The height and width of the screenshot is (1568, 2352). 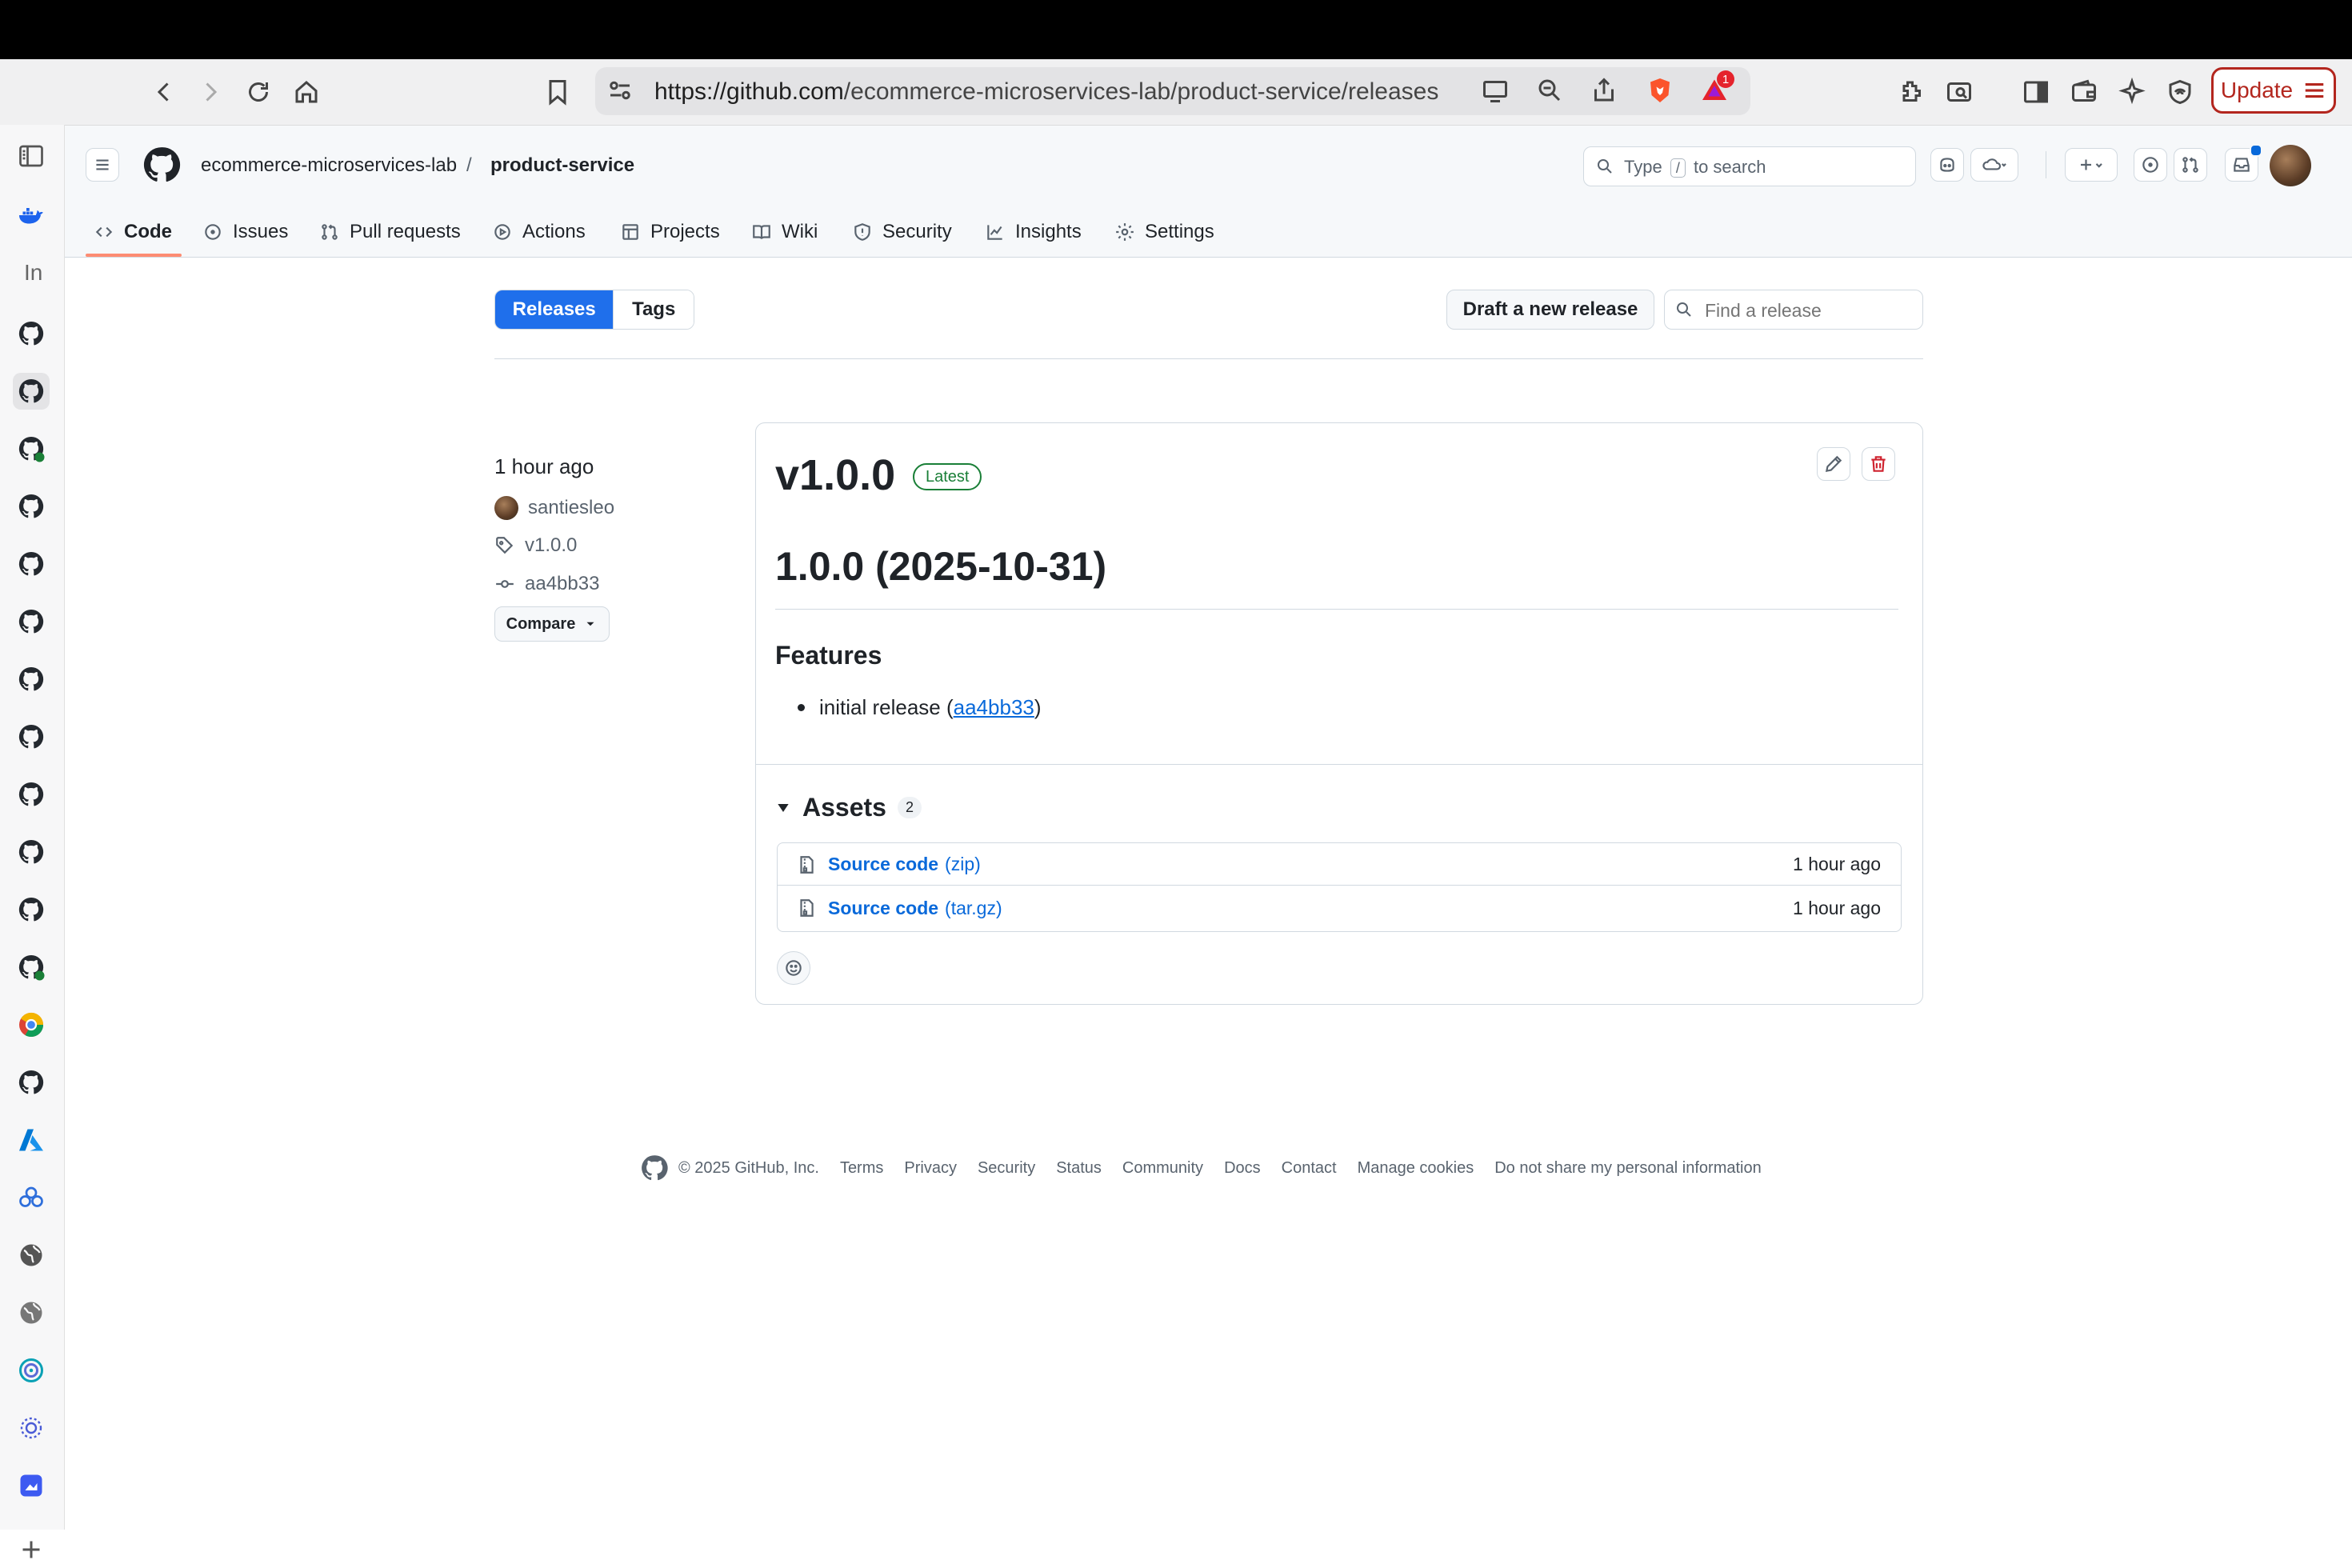 I want to click on issues-button, so click(x=2150, y=165).